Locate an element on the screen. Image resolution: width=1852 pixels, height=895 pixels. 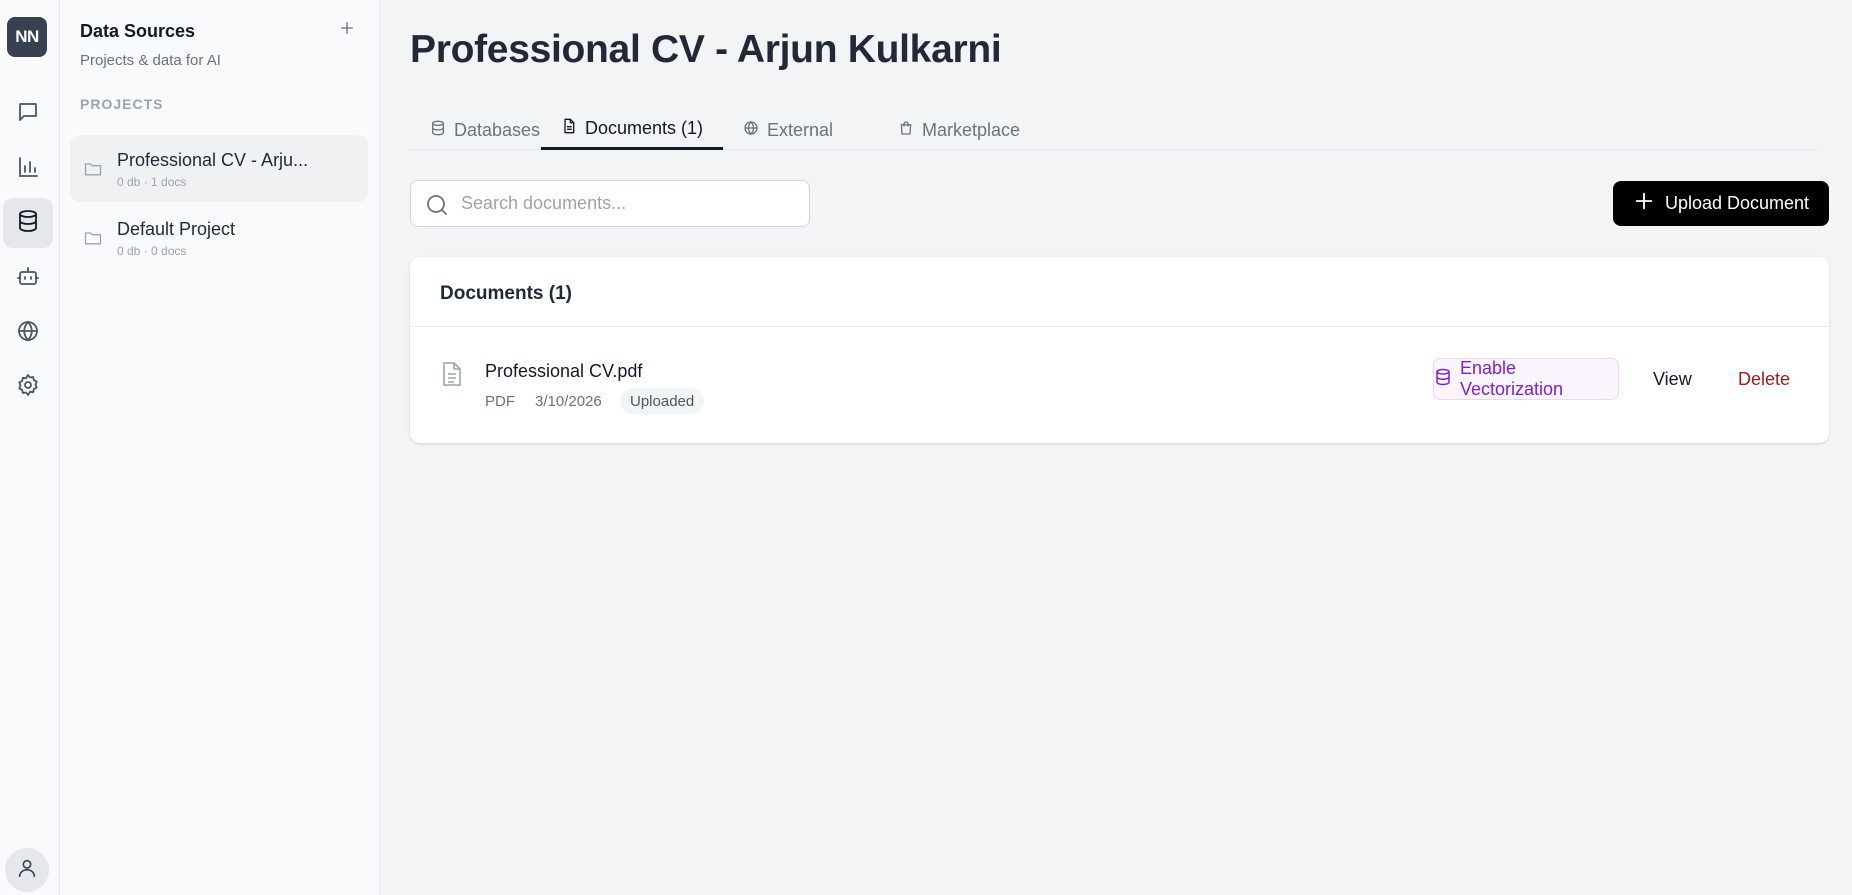
project-item-professional-cv: Professional CV - Arju... 0 db · 1 docs is located at coordinates (219, 168).